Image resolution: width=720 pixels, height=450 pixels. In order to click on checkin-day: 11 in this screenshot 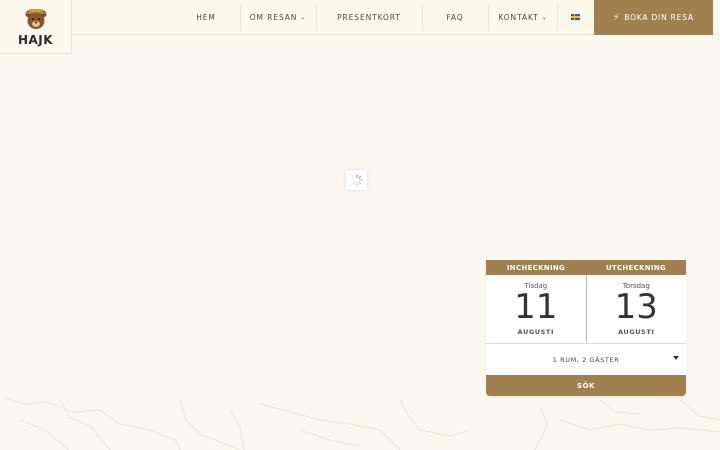, I will do `click(536, 307)`.